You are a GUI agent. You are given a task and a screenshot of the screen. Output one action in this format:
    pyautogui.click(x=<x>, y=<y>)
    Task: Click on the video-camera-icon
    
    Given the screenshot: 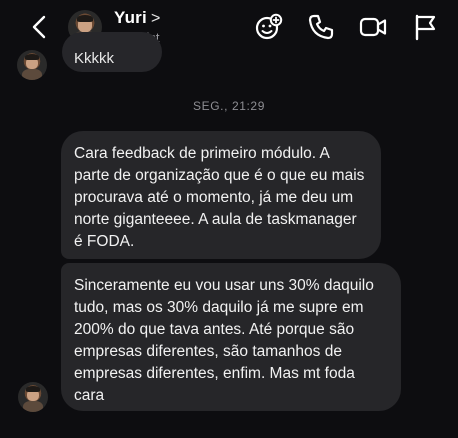 What is the action you would take?
    pyautogui.click(x=373, y=27)
    